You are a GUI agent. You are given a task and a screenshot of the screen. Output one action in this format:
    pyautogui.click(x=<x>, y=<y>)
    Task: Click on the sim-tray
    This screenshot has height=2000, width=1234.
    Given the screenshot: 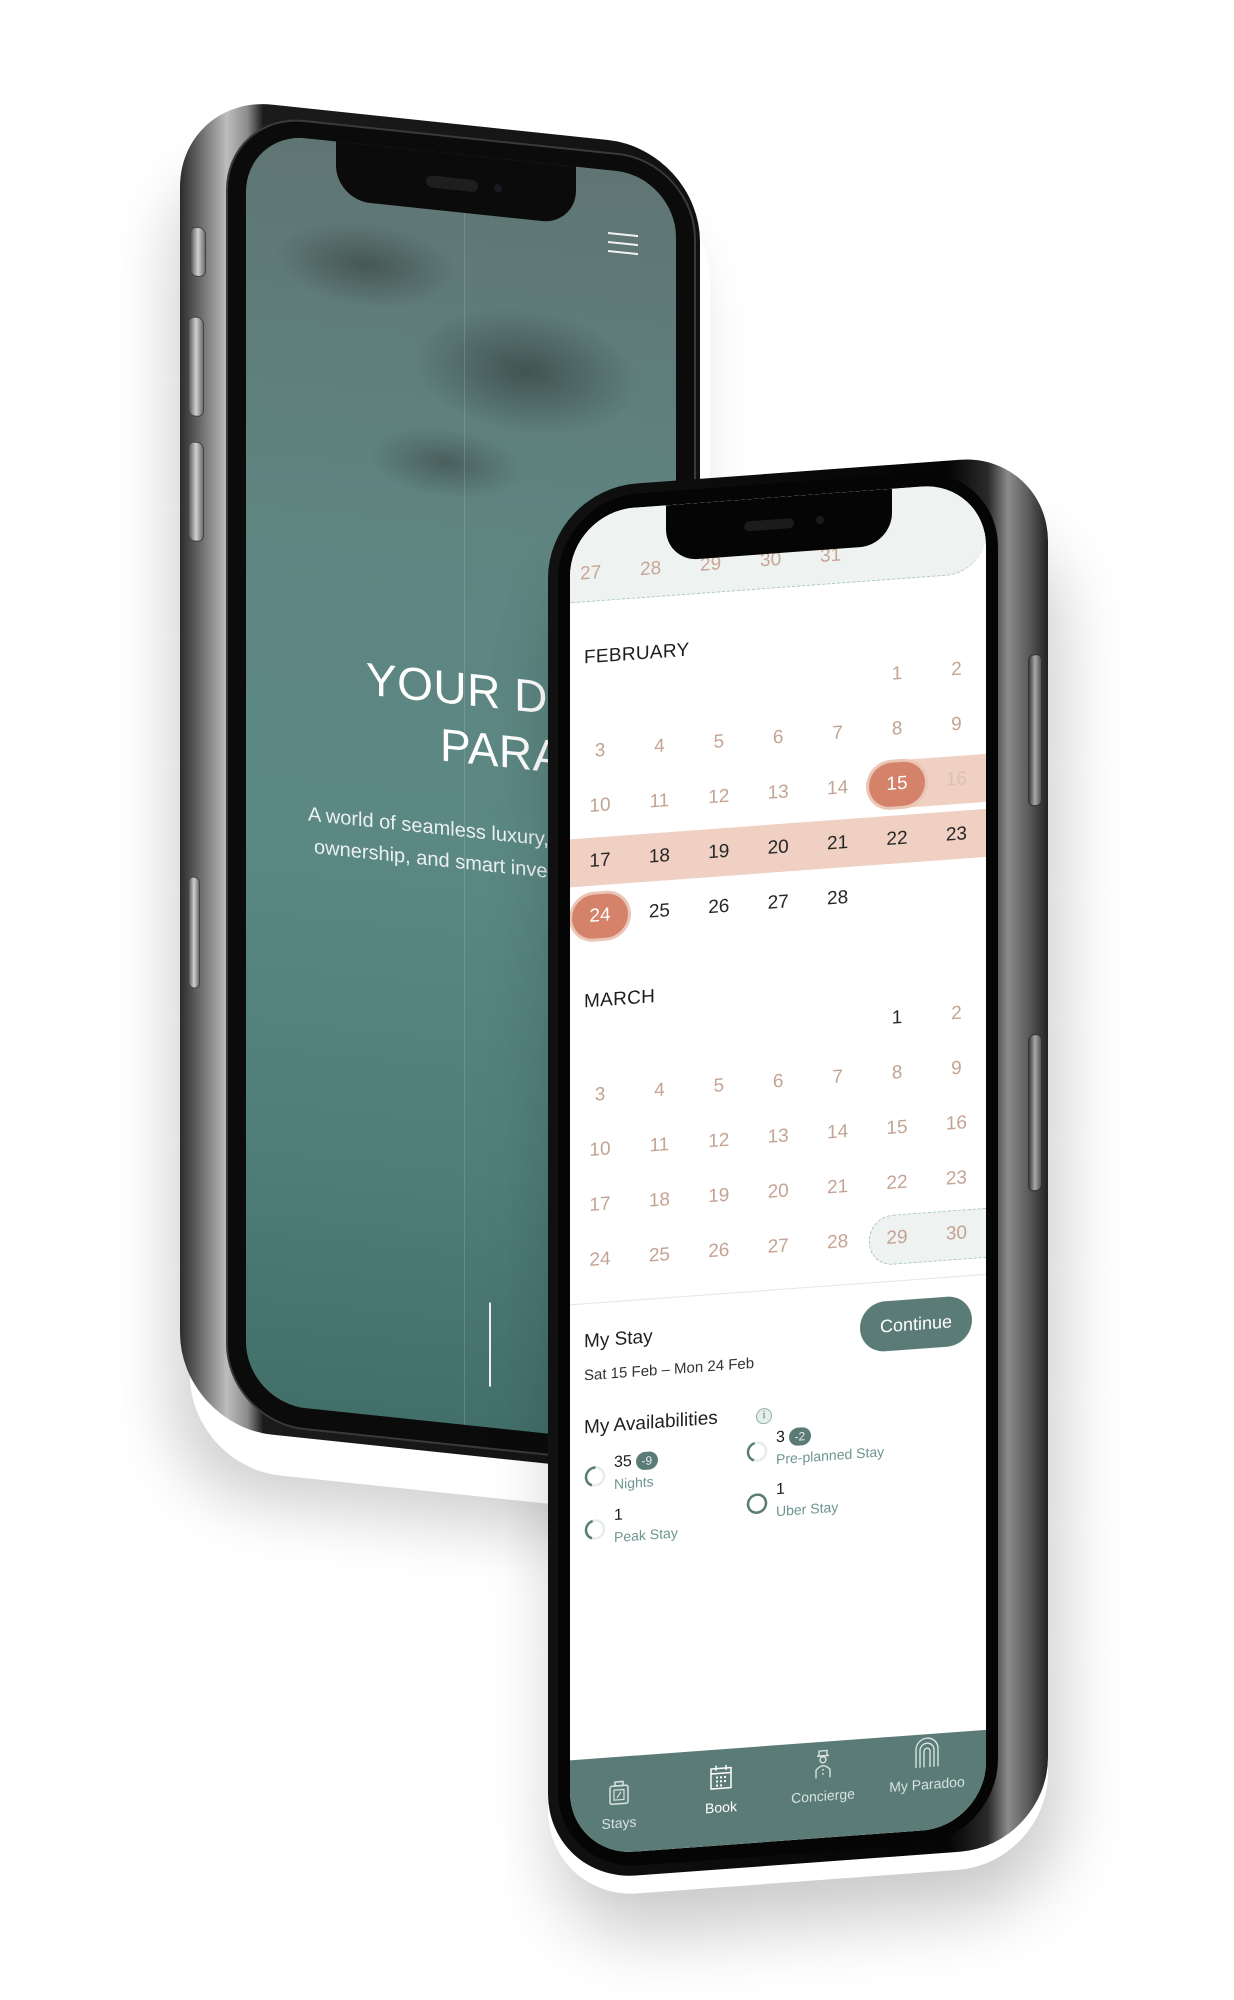 What is the action you would take?
    pyautogui.click(x=194, y=932)
    